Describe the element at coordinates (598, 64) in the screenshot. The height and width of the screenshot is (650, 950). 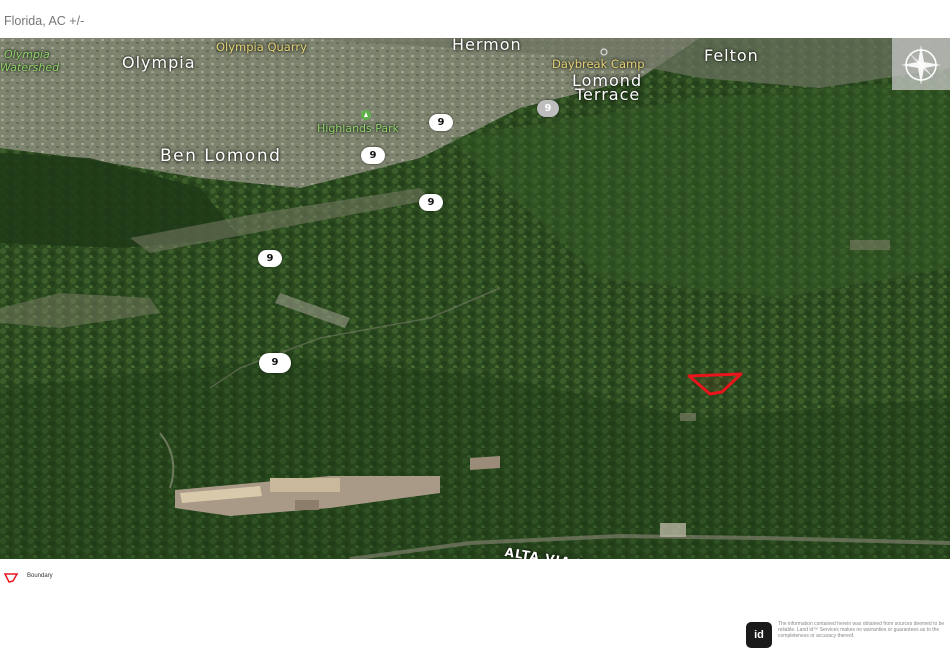
I see `label-daybreak-camp: Daybreak Camp` at that location.